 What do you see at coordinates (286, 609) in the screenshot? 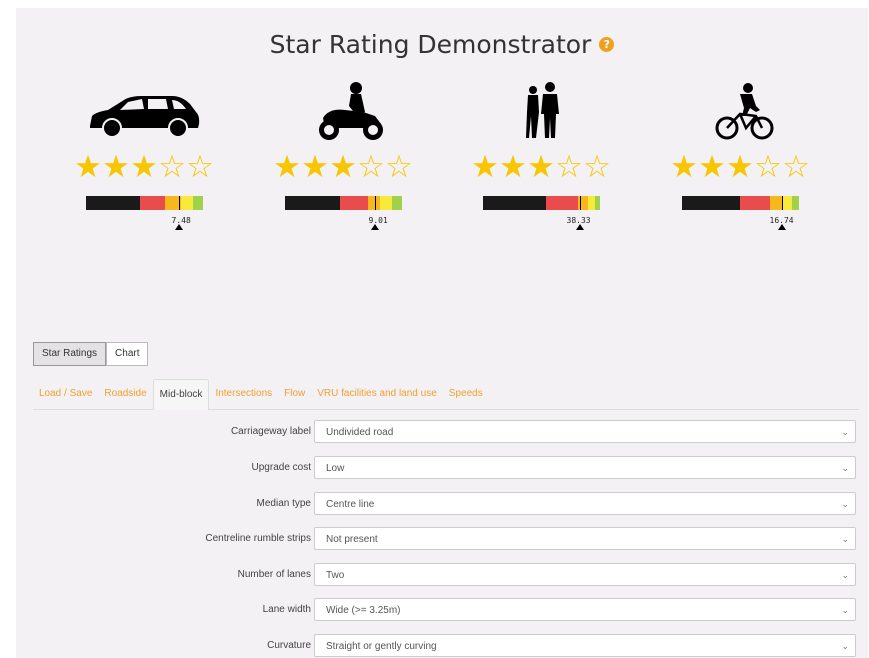
I see `lane-width-label: Lane width` at bounding box center [286, 609].